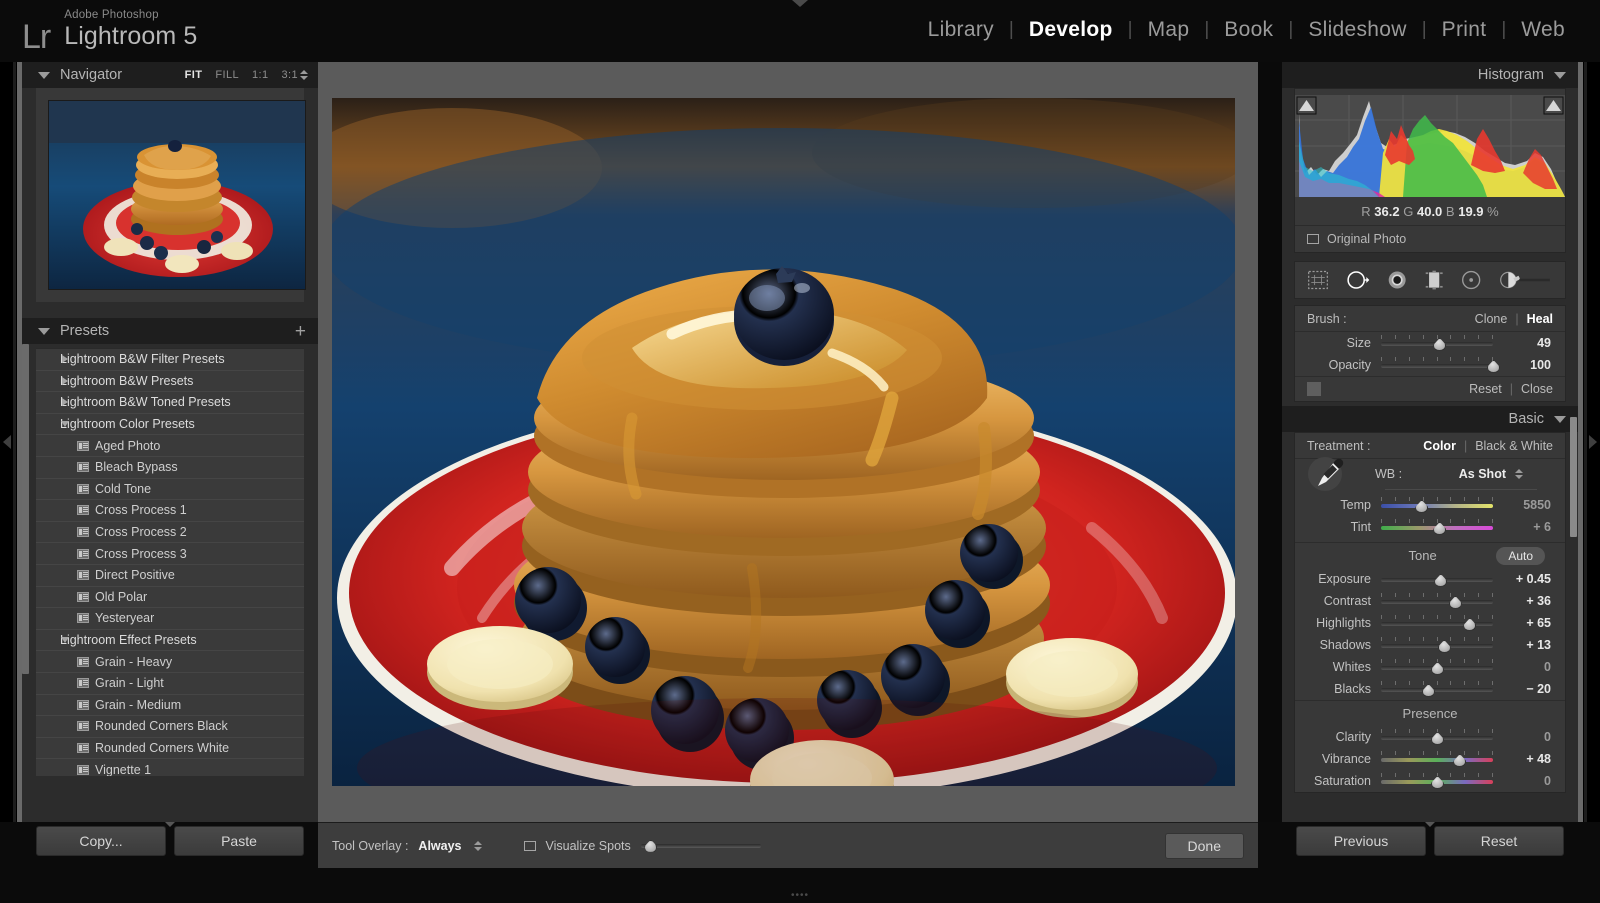 The height and width of the screenshot is (903, 1600). I want to click on slider-whites, so click(1437, 667).